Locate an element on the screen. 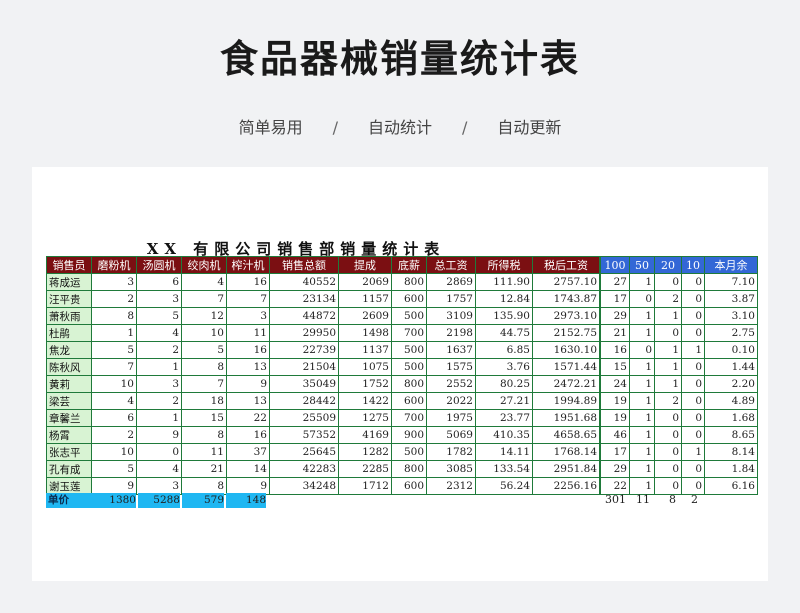  table-cell: 2973.10 is located at coordinates (566, 316).